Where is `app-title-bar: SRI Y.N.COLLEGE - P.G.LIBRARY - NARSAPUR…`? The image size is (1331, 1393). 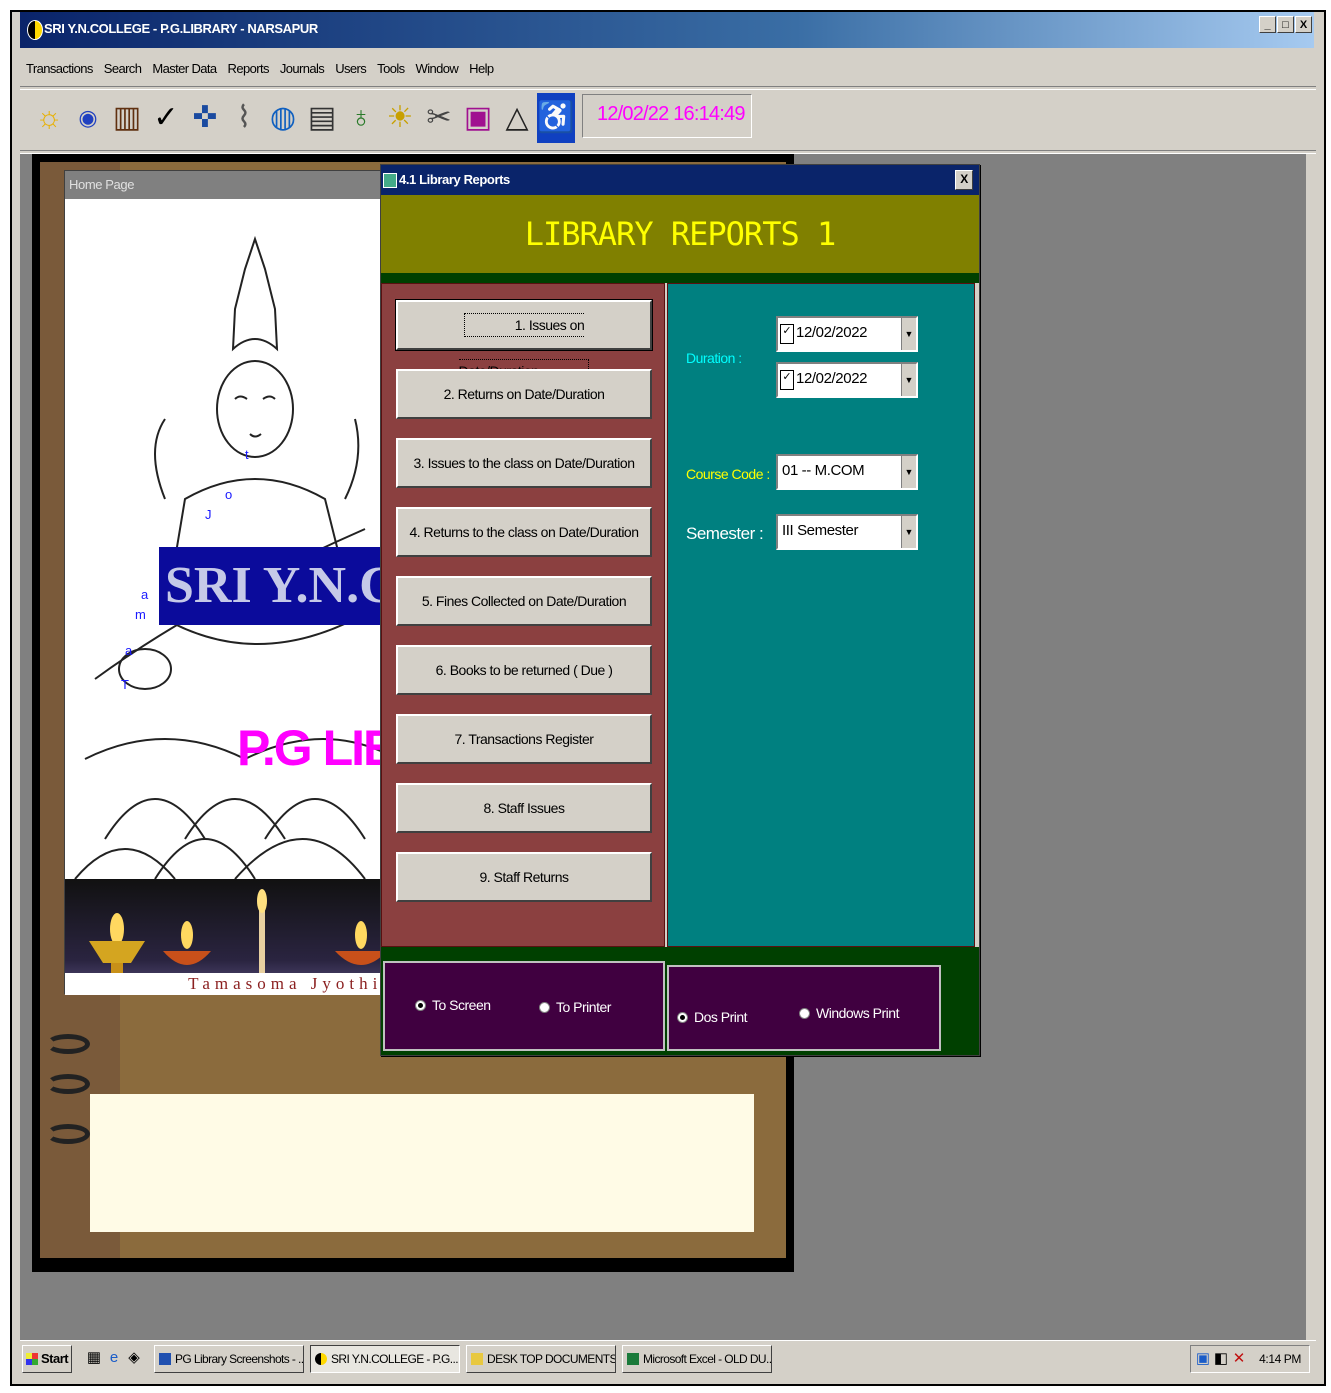 app-title-bar: SRI Y.N.COLLEGE - P.G.LIBRARY - NARSAPUR… is located at coordinates (667, 30).